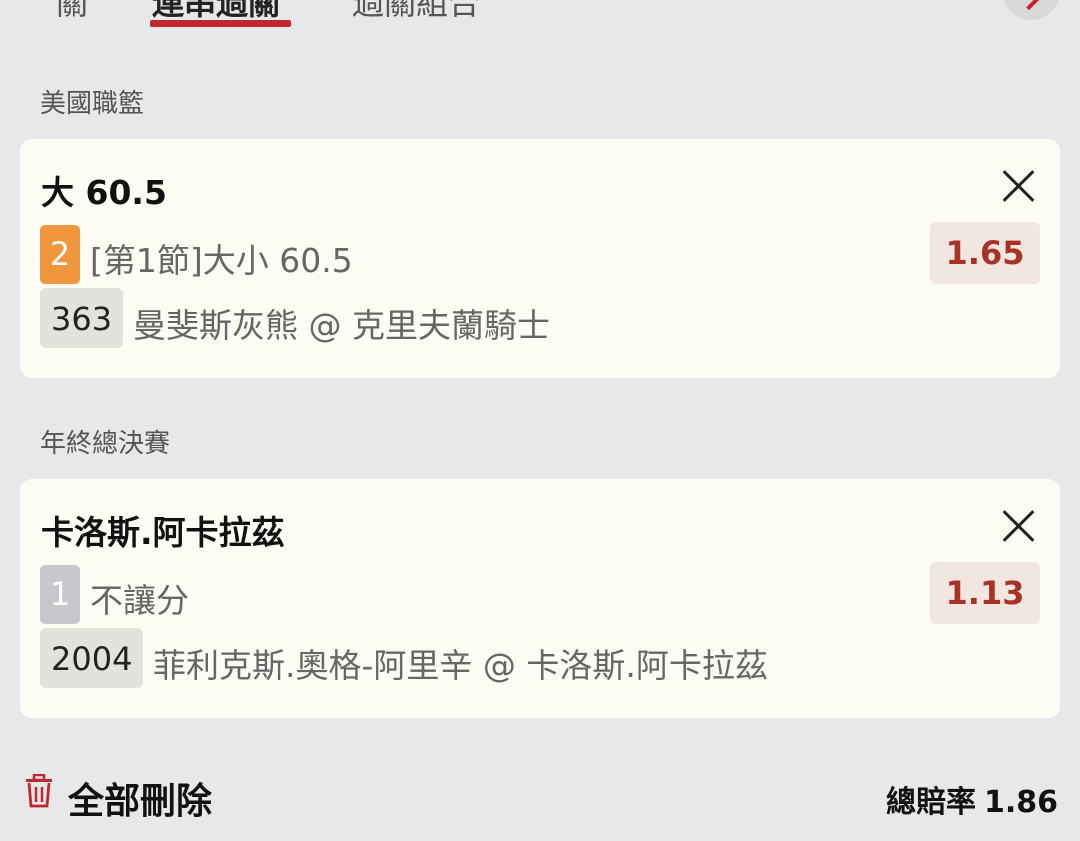  I want to click on trash-icon, so click(39, 791).